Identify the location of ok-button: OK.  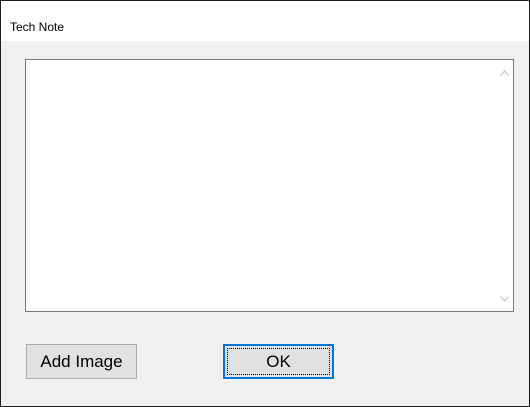
(278, 361).